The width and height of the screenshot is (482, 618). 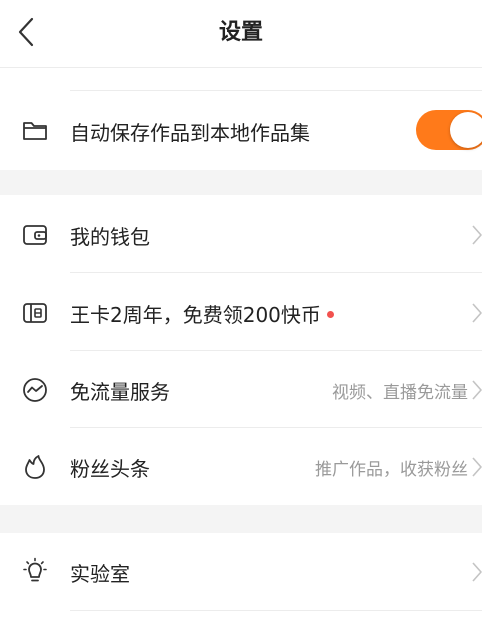 I want to click on fan-headline-label: 粉丝头条, so click(x=110, y=469).